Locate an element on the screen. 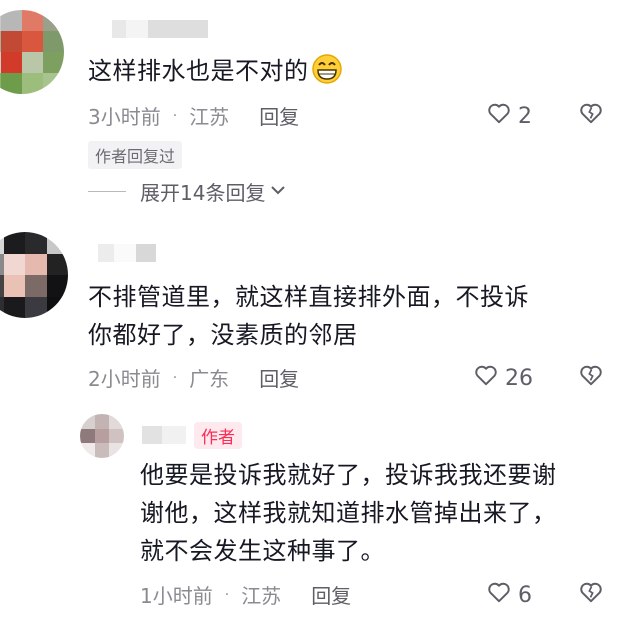  timestamp: 2小时前 is located at coordinates (124, 379).